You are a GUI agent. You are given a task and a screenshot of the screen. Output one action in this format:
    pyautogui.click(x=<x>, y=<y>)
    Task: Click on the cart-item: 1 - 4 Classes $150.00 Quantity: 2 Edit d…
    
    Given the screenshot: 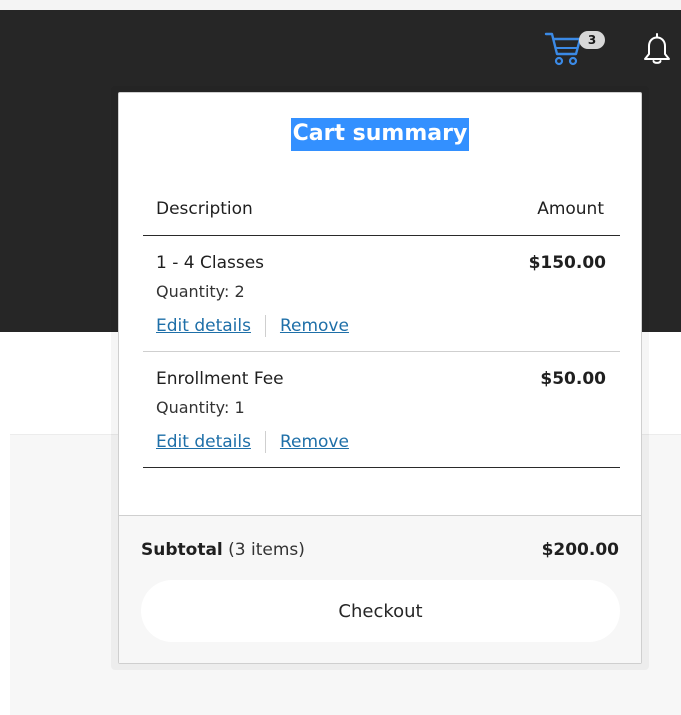 What is the action you would take?
    pyautogui.click(x=381, y=294)
    